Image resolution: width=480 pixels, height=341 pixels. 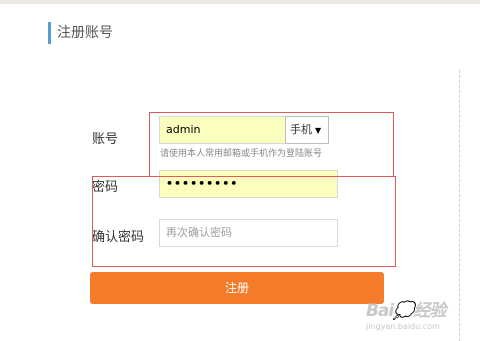 I want to click on page-title: 注册账号, so click(x=80, y=33).